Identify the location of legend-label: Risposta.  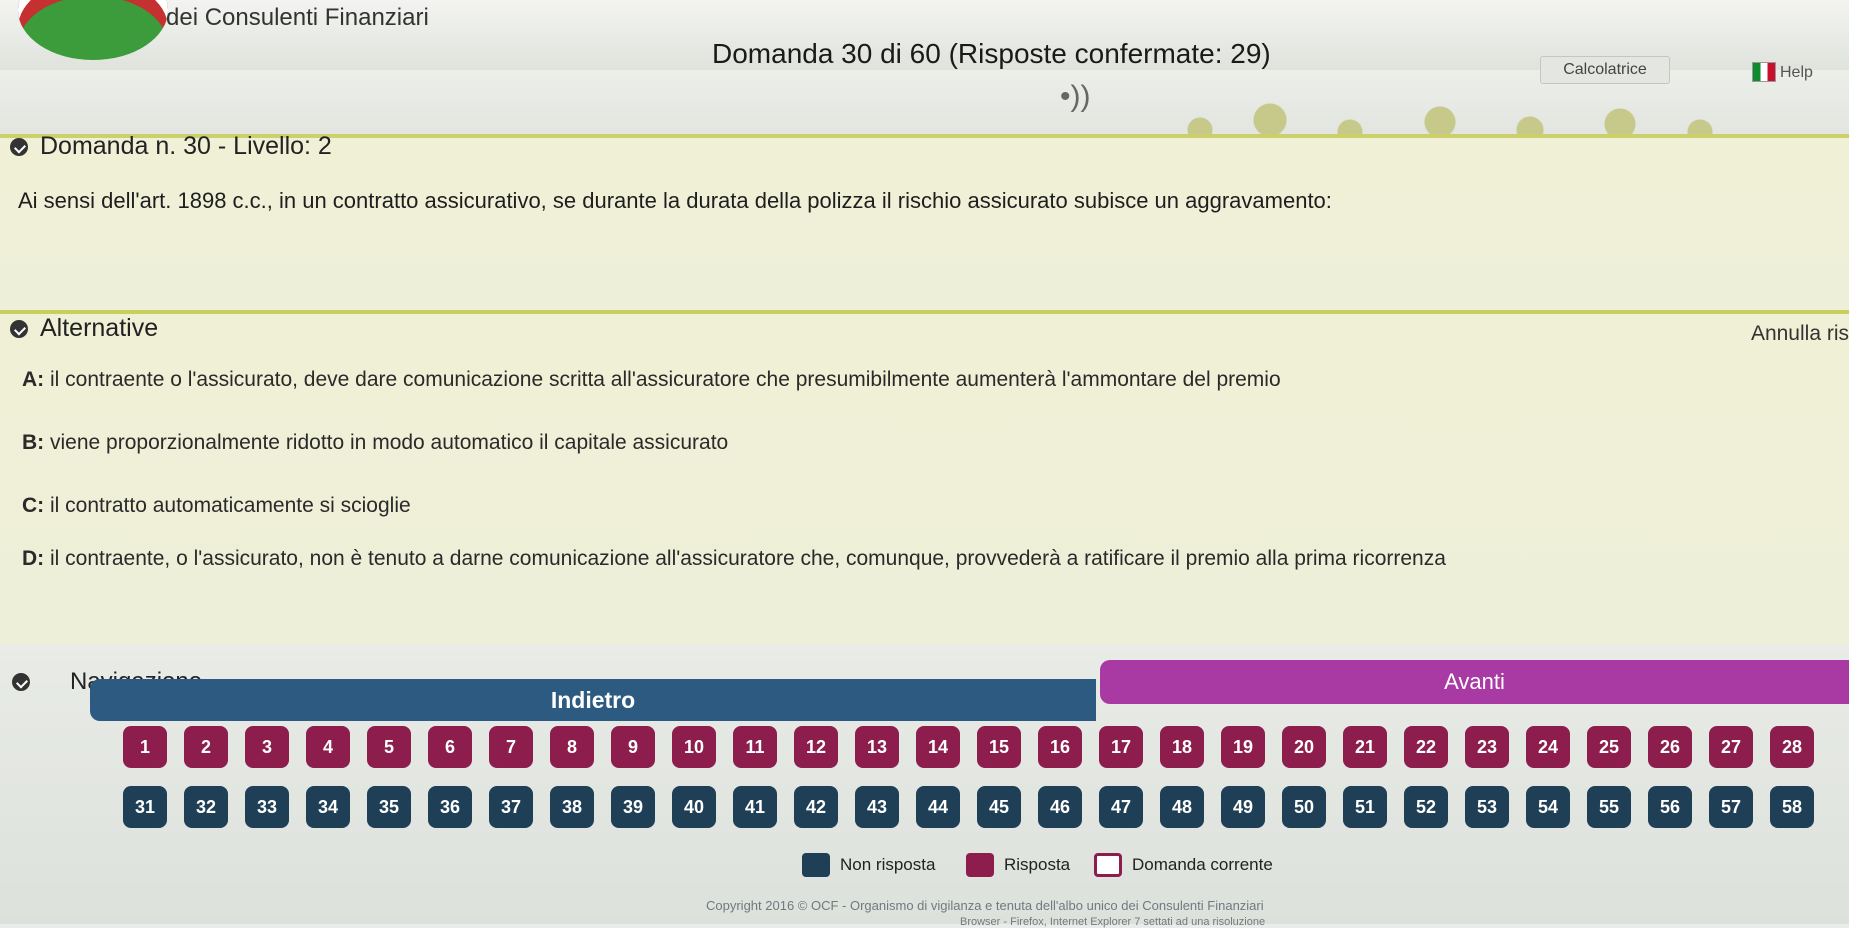
(1037, 864).